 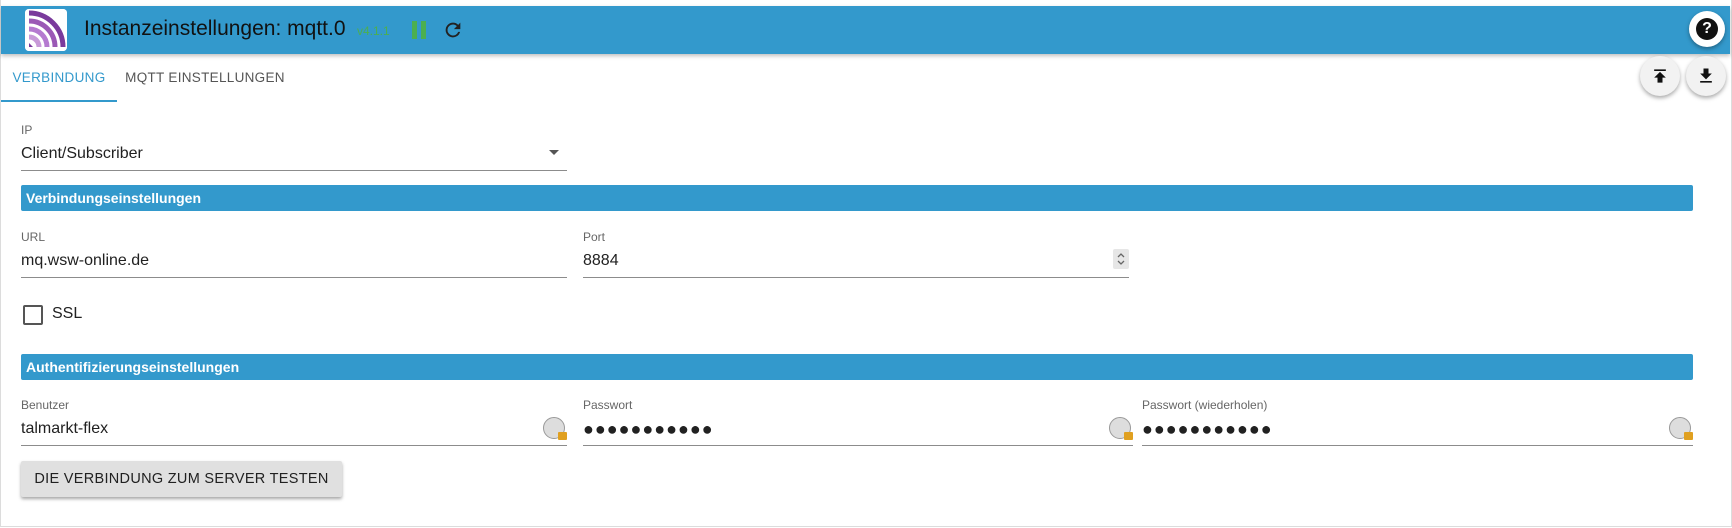 I want to click on password-text: ●●●●●●●●●●●, so click(x=648, y=429).